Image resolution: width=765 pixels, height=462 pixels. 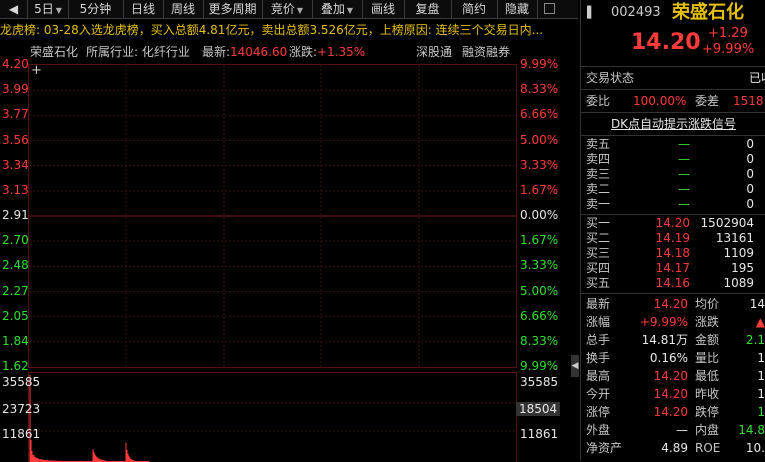 What do you see at coordinates (539, 366) in the screenshot?
I see `y-tick-right: 9.99%` at bounding box center [539, 366].